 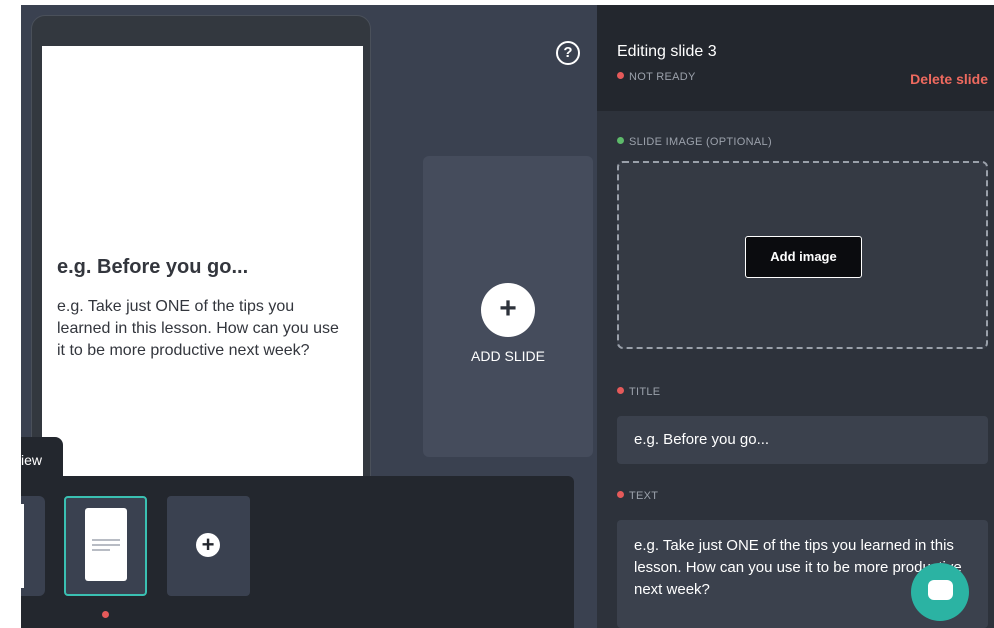 What do you see at coordinates (508, 310) in the screenshot?
I see `plus-icon: +` at bounding box center [508, 310].